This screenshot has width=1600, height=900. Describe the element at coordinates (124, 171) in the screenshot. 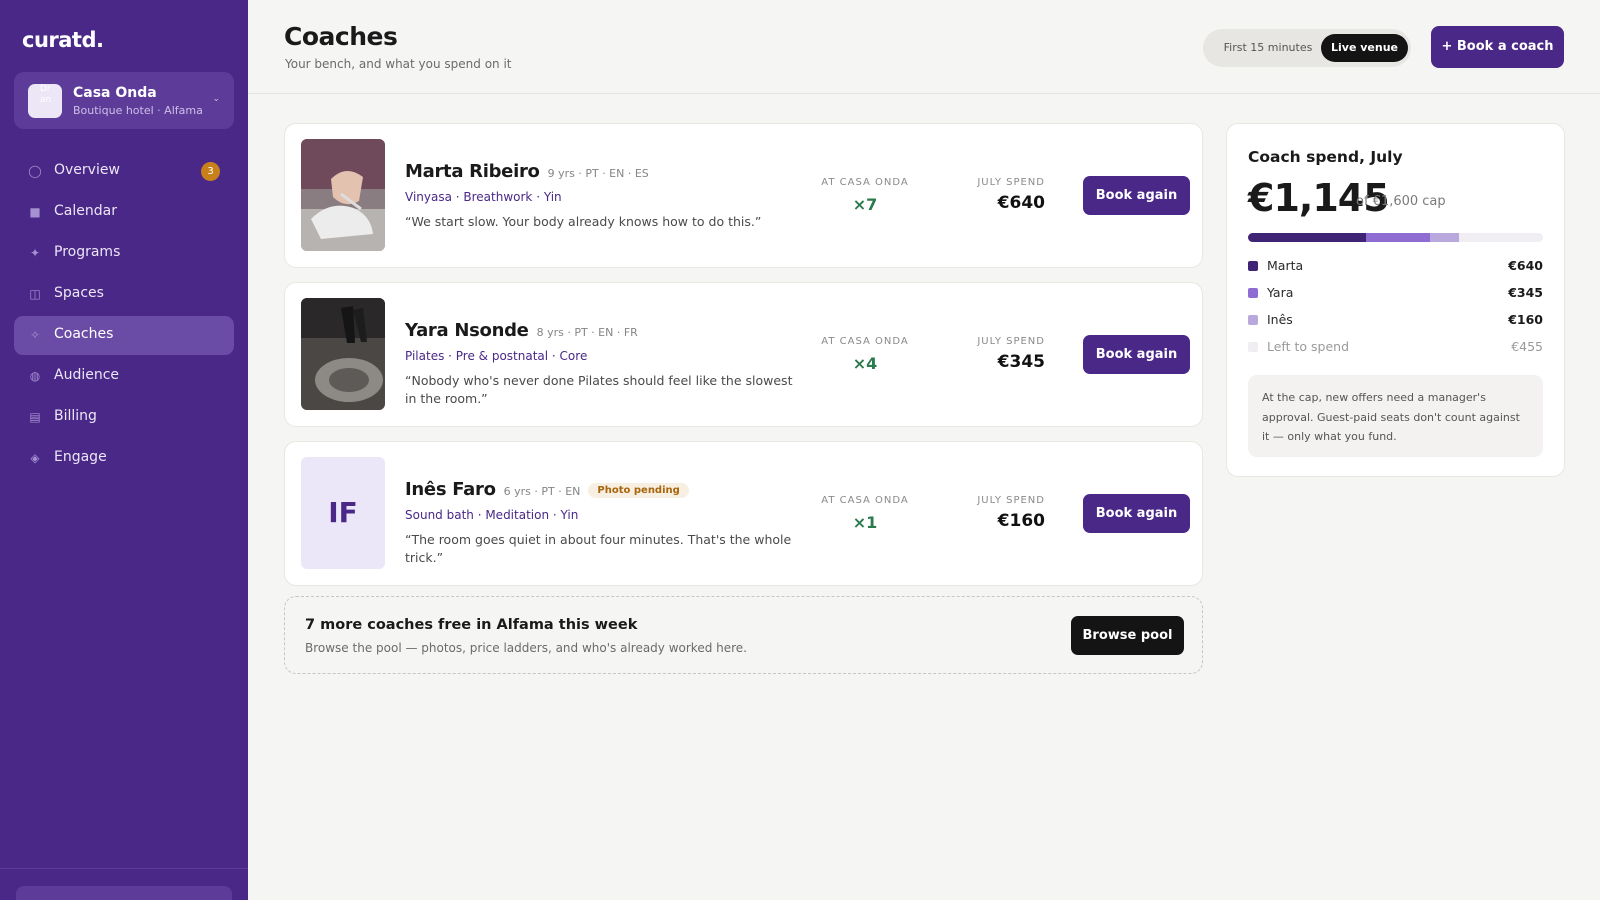

I see `sidebar-item-overview: ◯ Overview 3` at that location.